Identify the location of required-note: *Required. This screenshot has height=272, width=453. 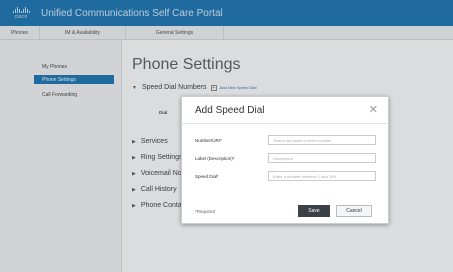
(205, 211).